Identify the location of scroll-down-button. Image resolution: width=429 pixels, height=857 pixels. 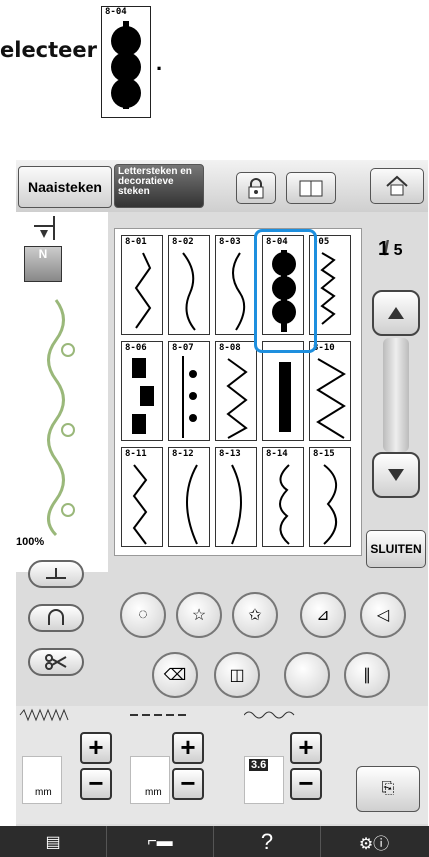
(396, 475).